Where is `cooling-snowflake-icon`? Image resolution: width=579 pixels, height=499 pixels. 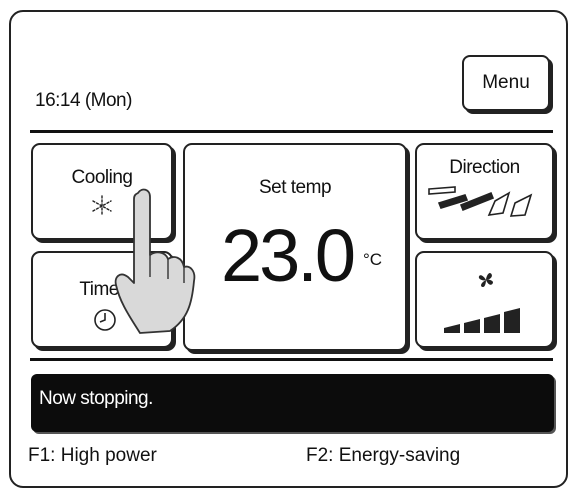 cooling-snowflake-icon is located at coordinates (102, 206).